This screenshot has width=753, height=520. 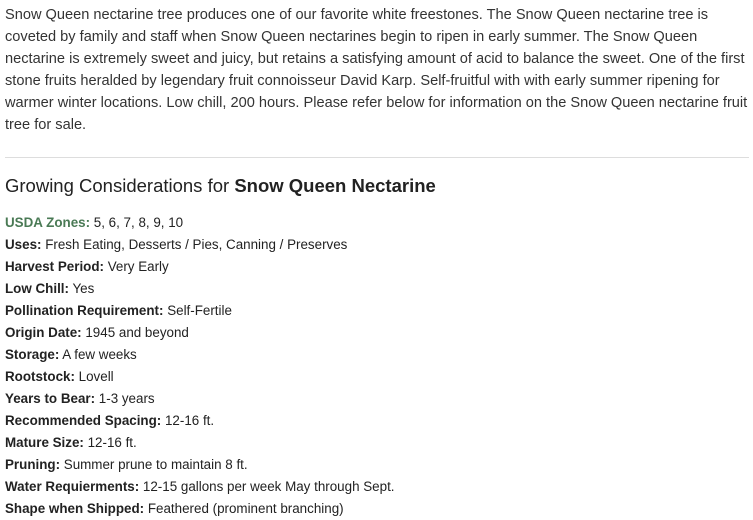 I want to click on spec-origin-date: Origin Date: 1945 and beyond, so click(x=376, y=333).